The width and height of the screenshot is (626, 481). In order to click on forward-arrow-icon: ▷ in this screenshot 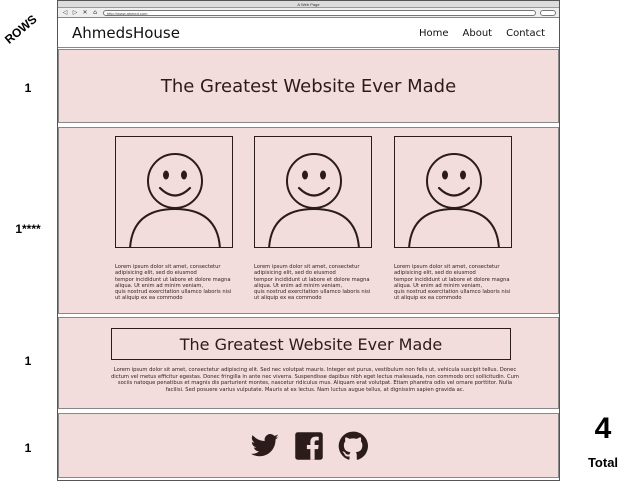, I will do `click(75, 12)`.